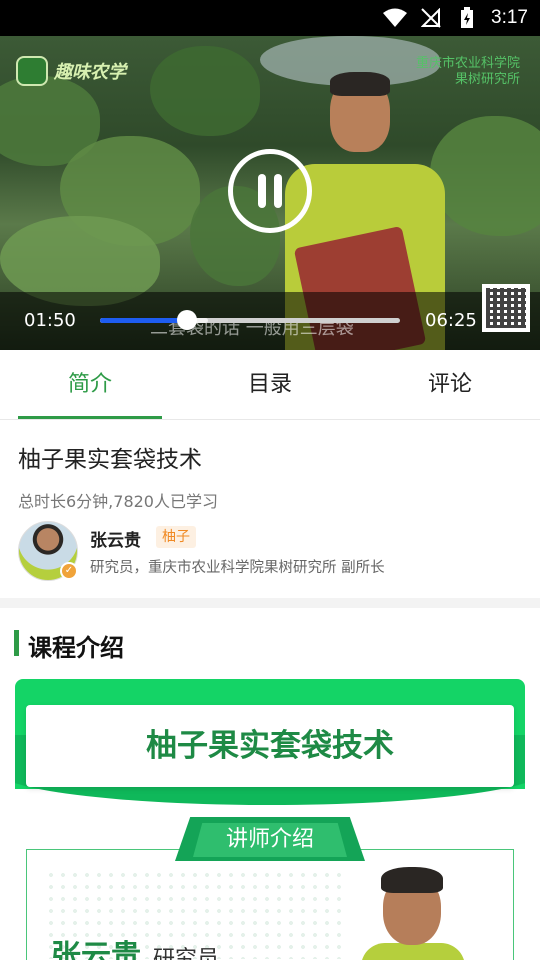  I want to click on poster-ribbon: 讲师介绍, so click(269, 839).